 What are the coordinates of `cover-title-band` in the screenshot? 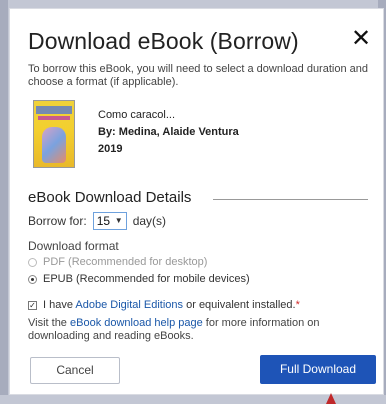 It's located at (54, 110).